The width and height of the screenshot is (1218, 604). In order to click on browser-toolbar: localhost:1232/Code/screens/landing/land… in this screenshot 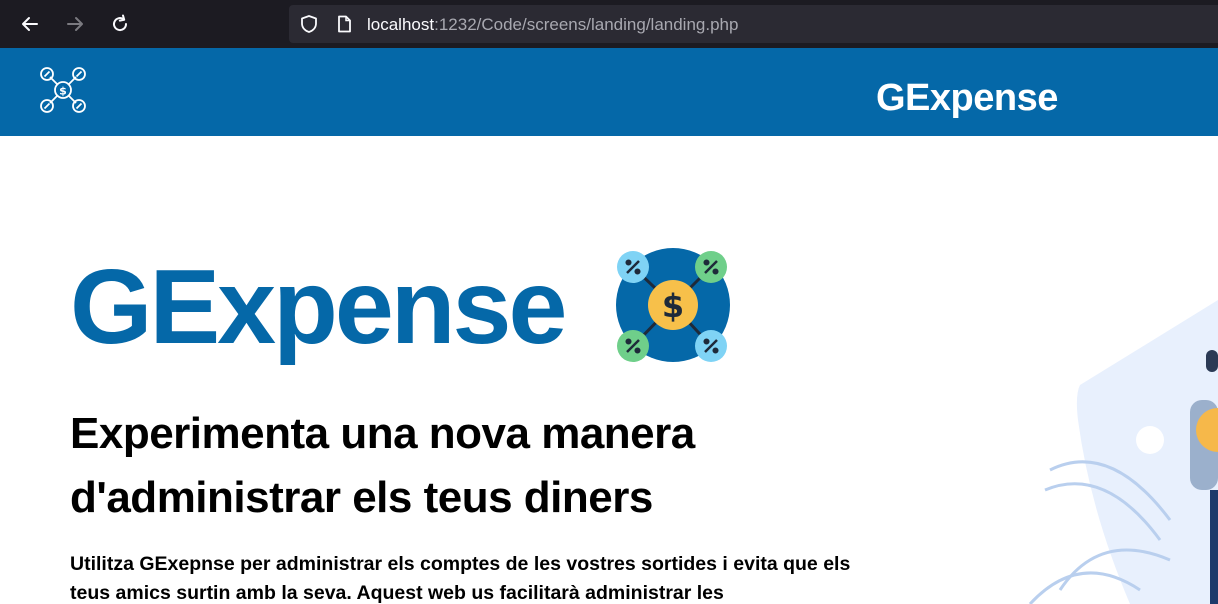, I will do `click(609, 24)`.